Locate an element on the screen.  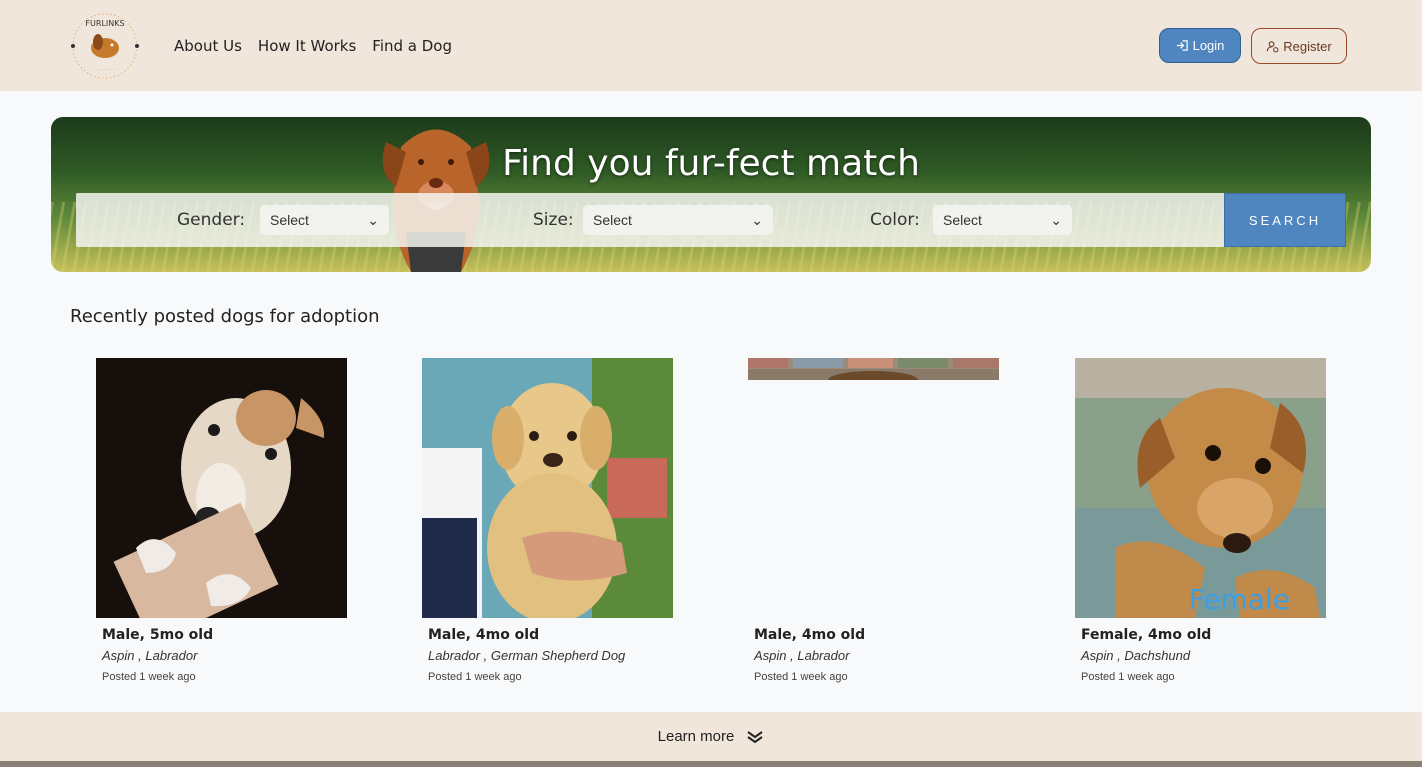
dog-card-title: Female, 4mo old is located at coordinates (1146, 635).